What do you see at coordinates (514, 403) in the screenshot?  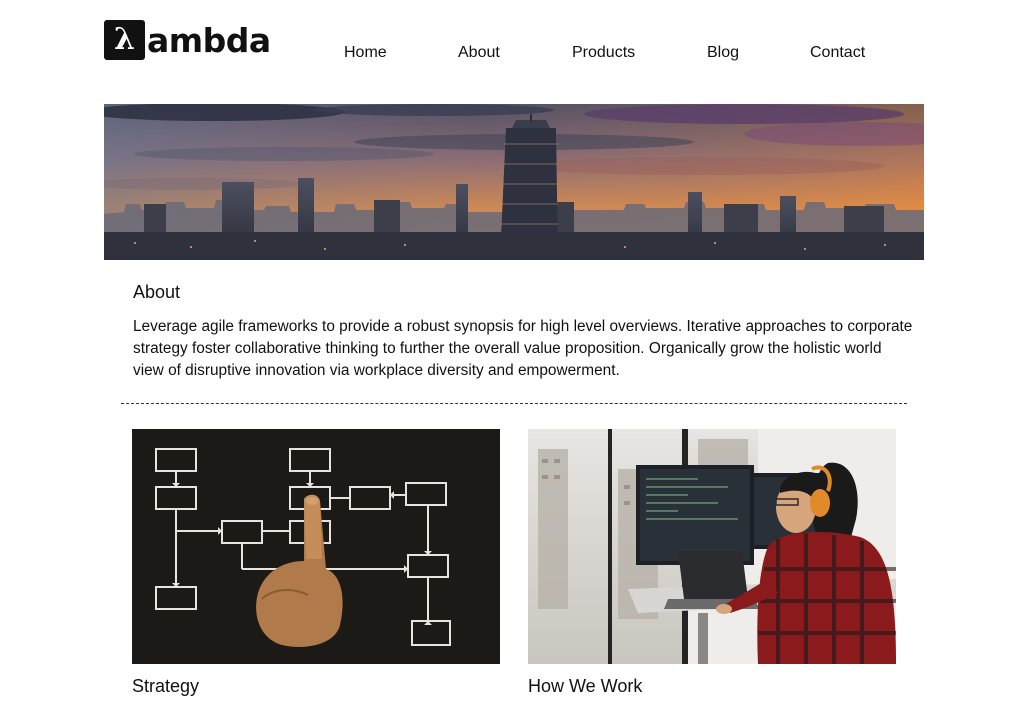 I see `section-divider` at bounding box center [514, 403].